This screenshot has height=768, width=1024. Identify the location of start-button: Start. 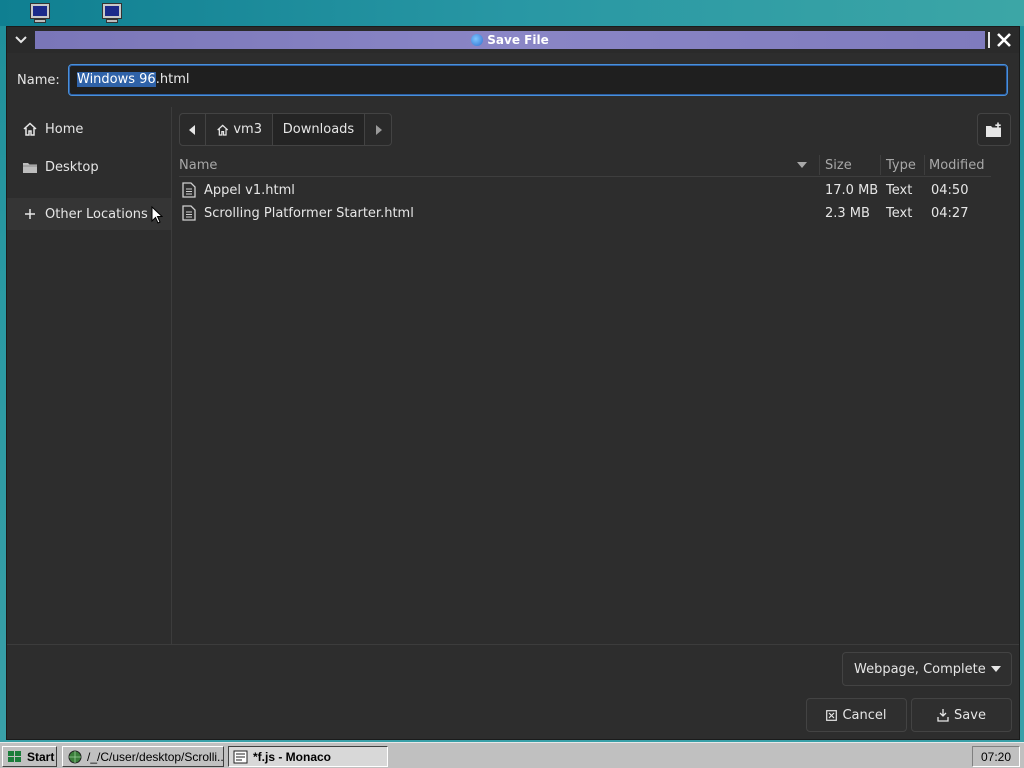
(29, 756).